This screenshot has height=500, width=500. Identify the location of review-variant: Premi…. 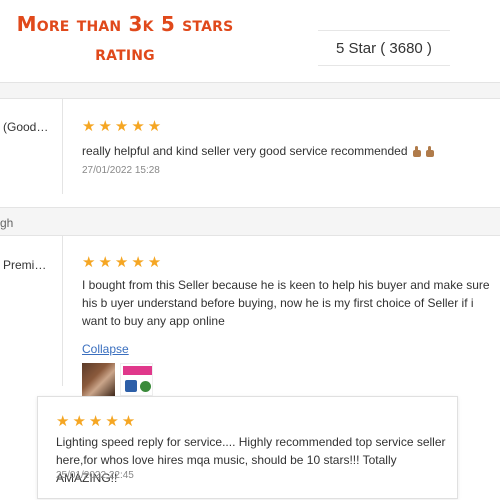
(25, 265).